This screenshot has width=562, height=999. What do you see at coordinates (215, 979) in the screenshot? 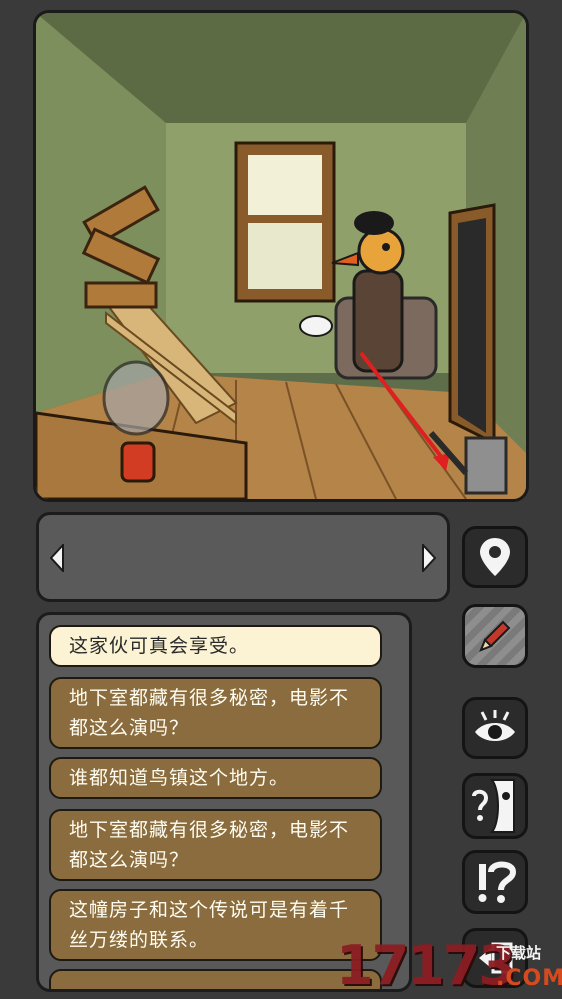
I see `dialogue-option` at bounding box center [215, 979].